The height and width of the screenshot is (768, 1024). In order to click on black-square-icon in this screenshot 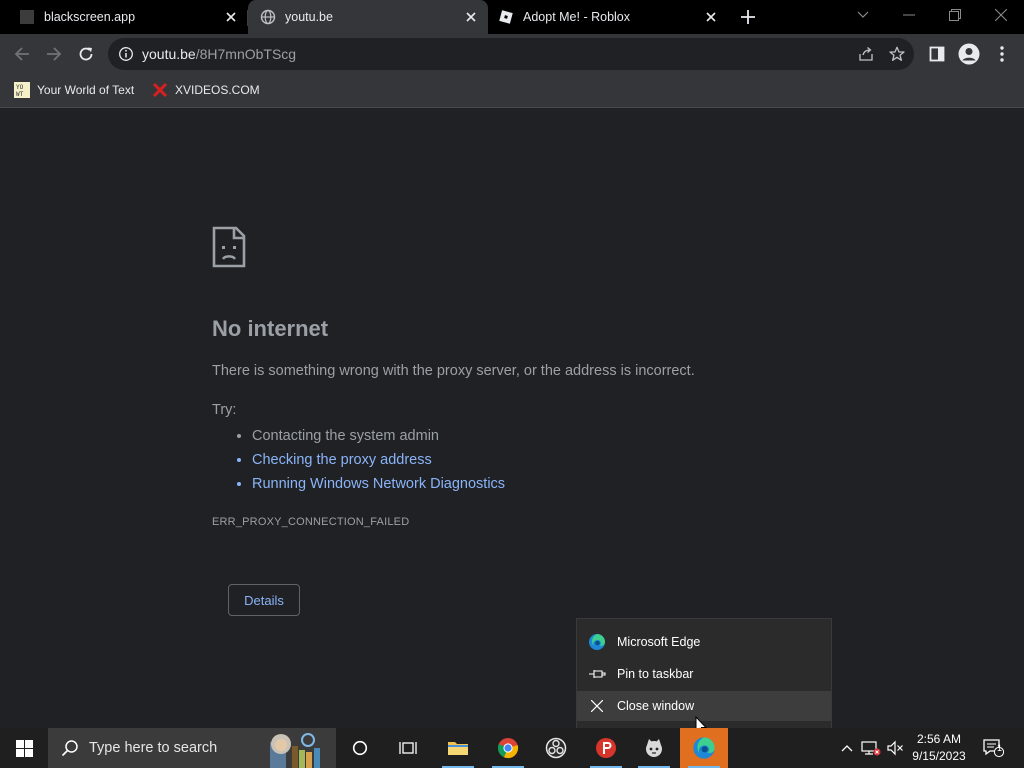, I will do `click(27, 17)`.